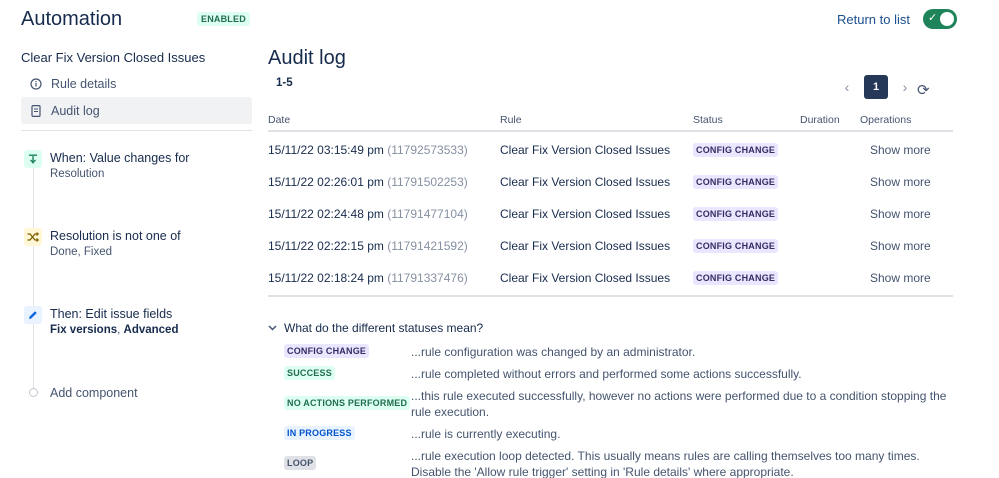 The image size is (999, 478). What do you see at coordinates (75, 110) in the screenshot?
I see `sidebar-item-label: Audit log` at bounding box center [75, 110].